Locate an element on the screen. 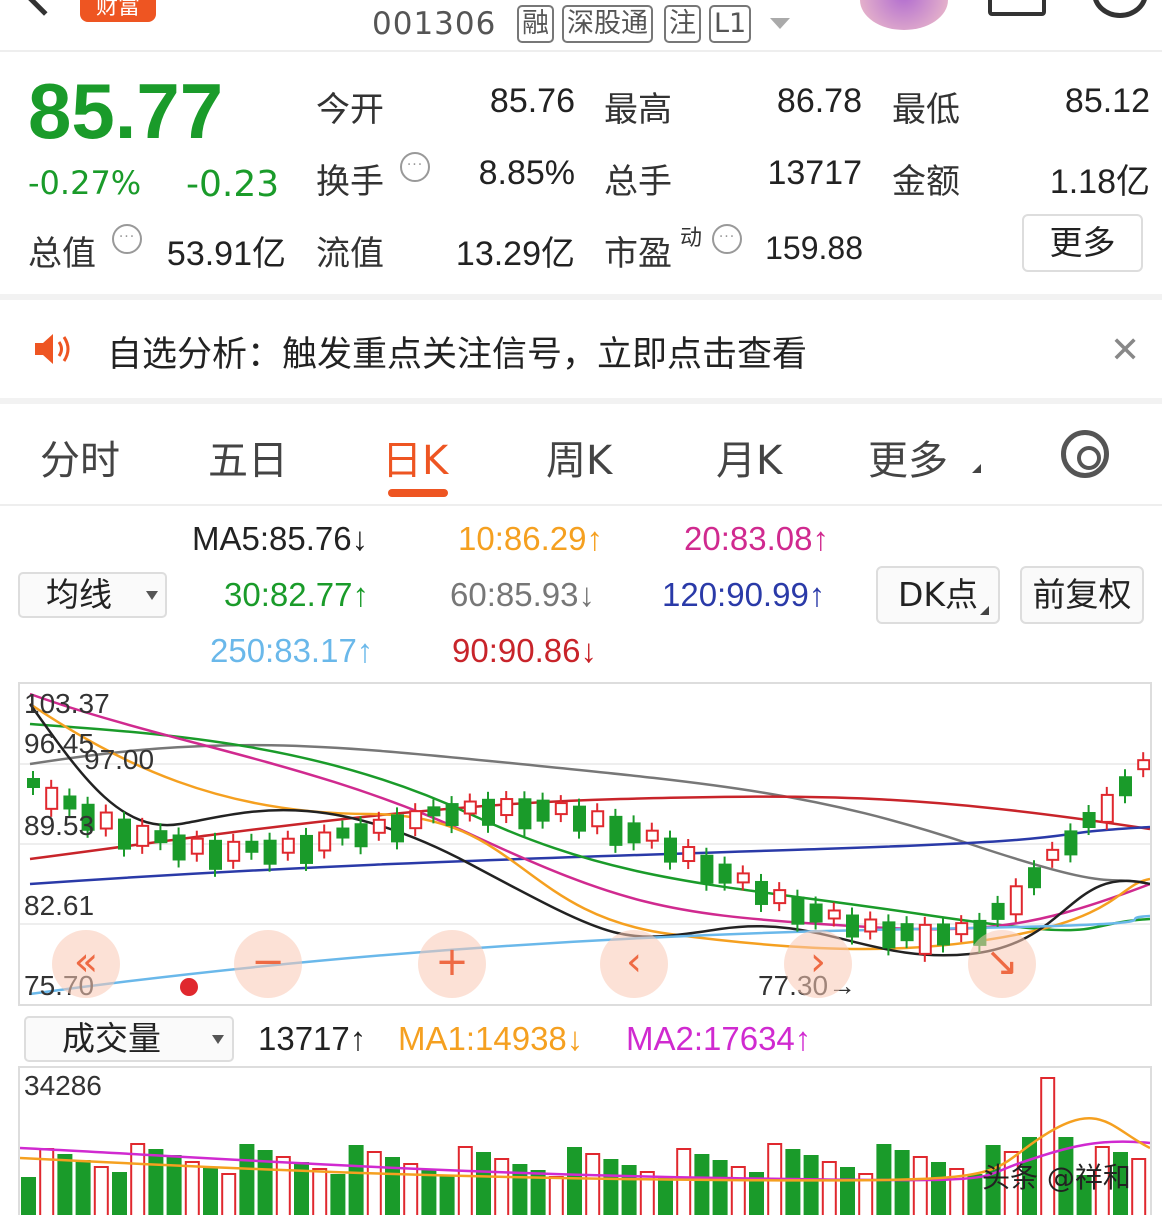 The width and height of the screenshot is (1162, 1215). gear-icon is located at coordinates (1085, 454).